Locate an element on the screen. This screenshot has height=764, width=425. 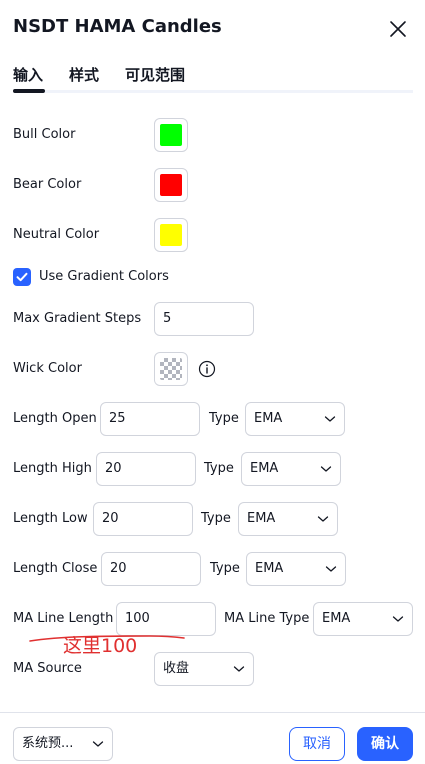
use-gradient-label: Use Gradient Colors is located at coordinates (104, 276).